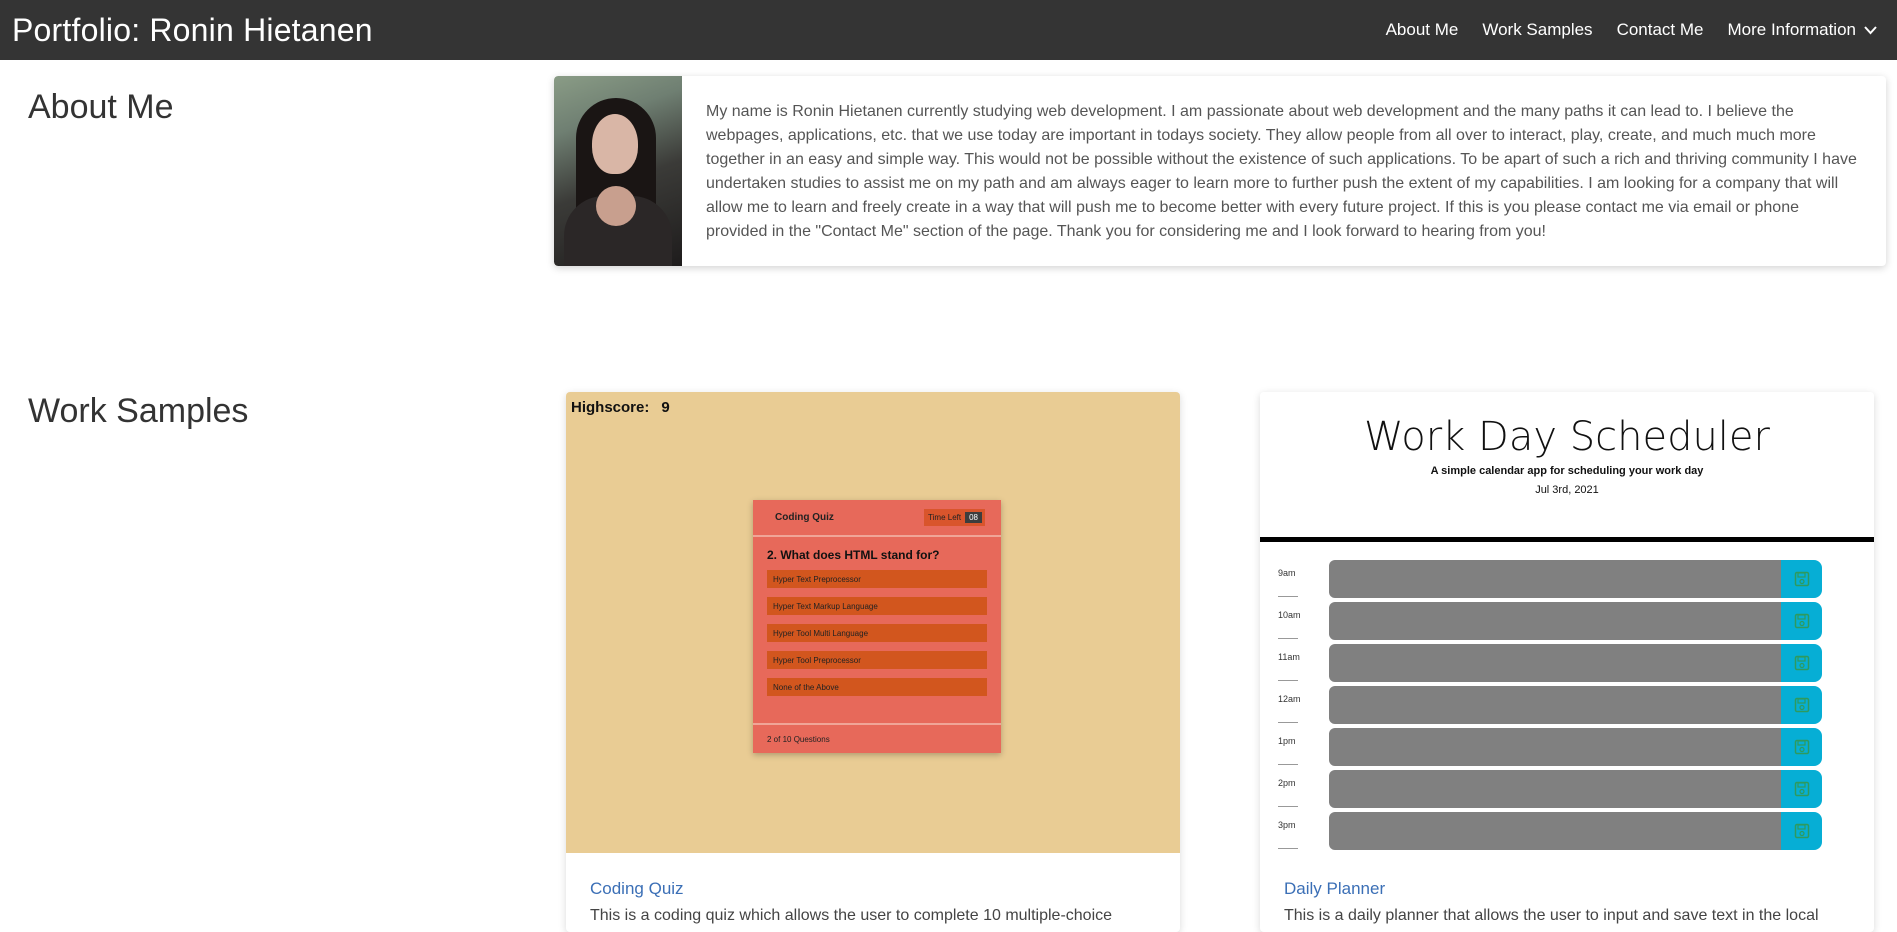 This screenshot has width=1897, height=932. I want to click on nav-link-about-me: About Me, so click(1422, 30).